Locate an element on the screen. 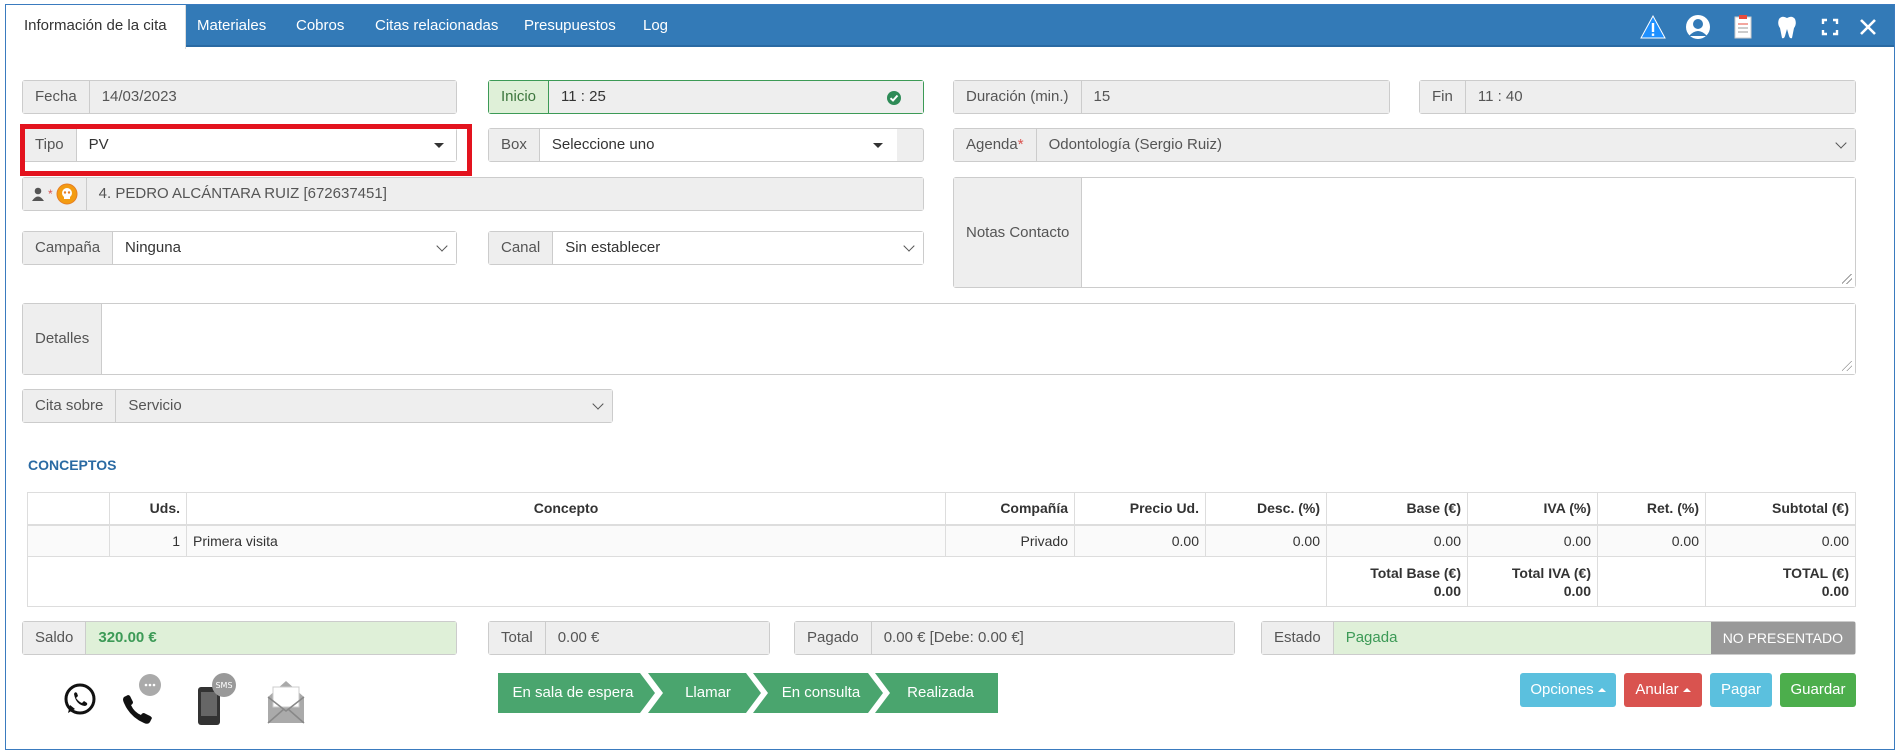 The height and width of the screenshot is (754, 1899). person-icon is located at coordinates (38, 194).